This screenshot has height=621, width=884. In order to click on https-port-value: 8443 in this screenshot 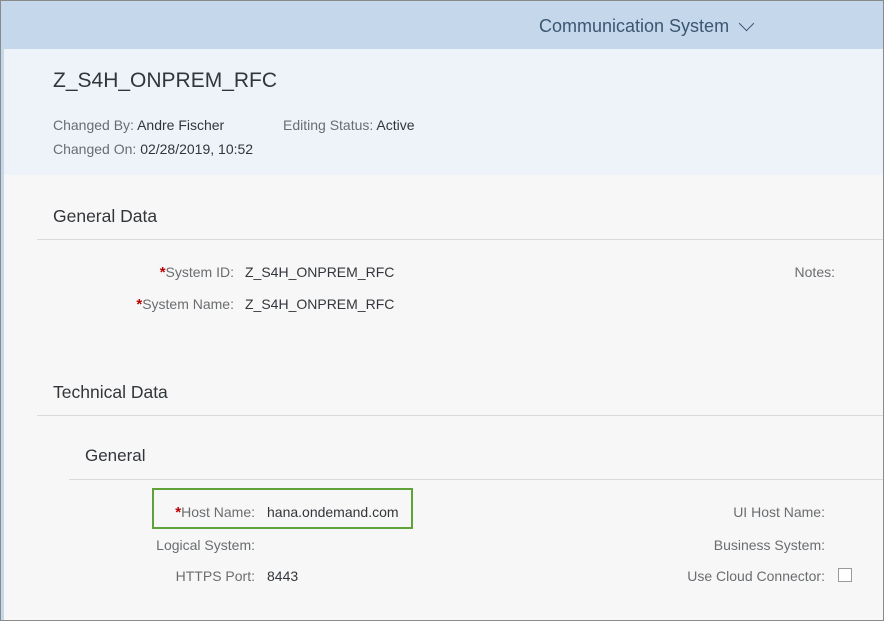, I will do `click(283, 576)`.